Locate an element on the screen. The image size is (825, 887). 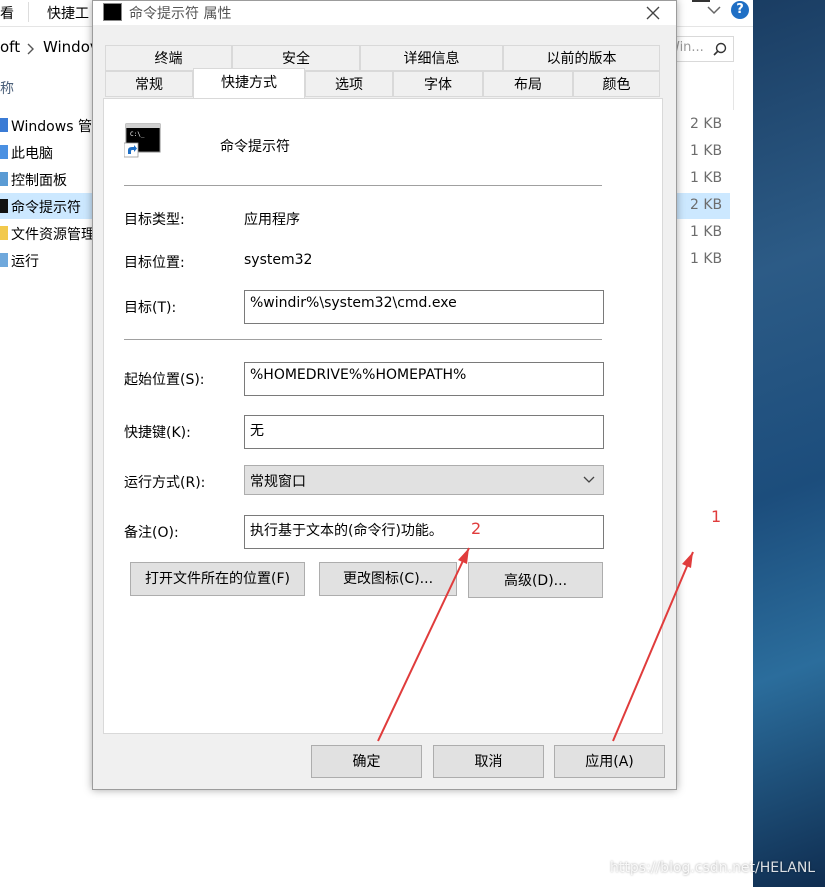
annotation-arrows is located at coordinates (535, 644).